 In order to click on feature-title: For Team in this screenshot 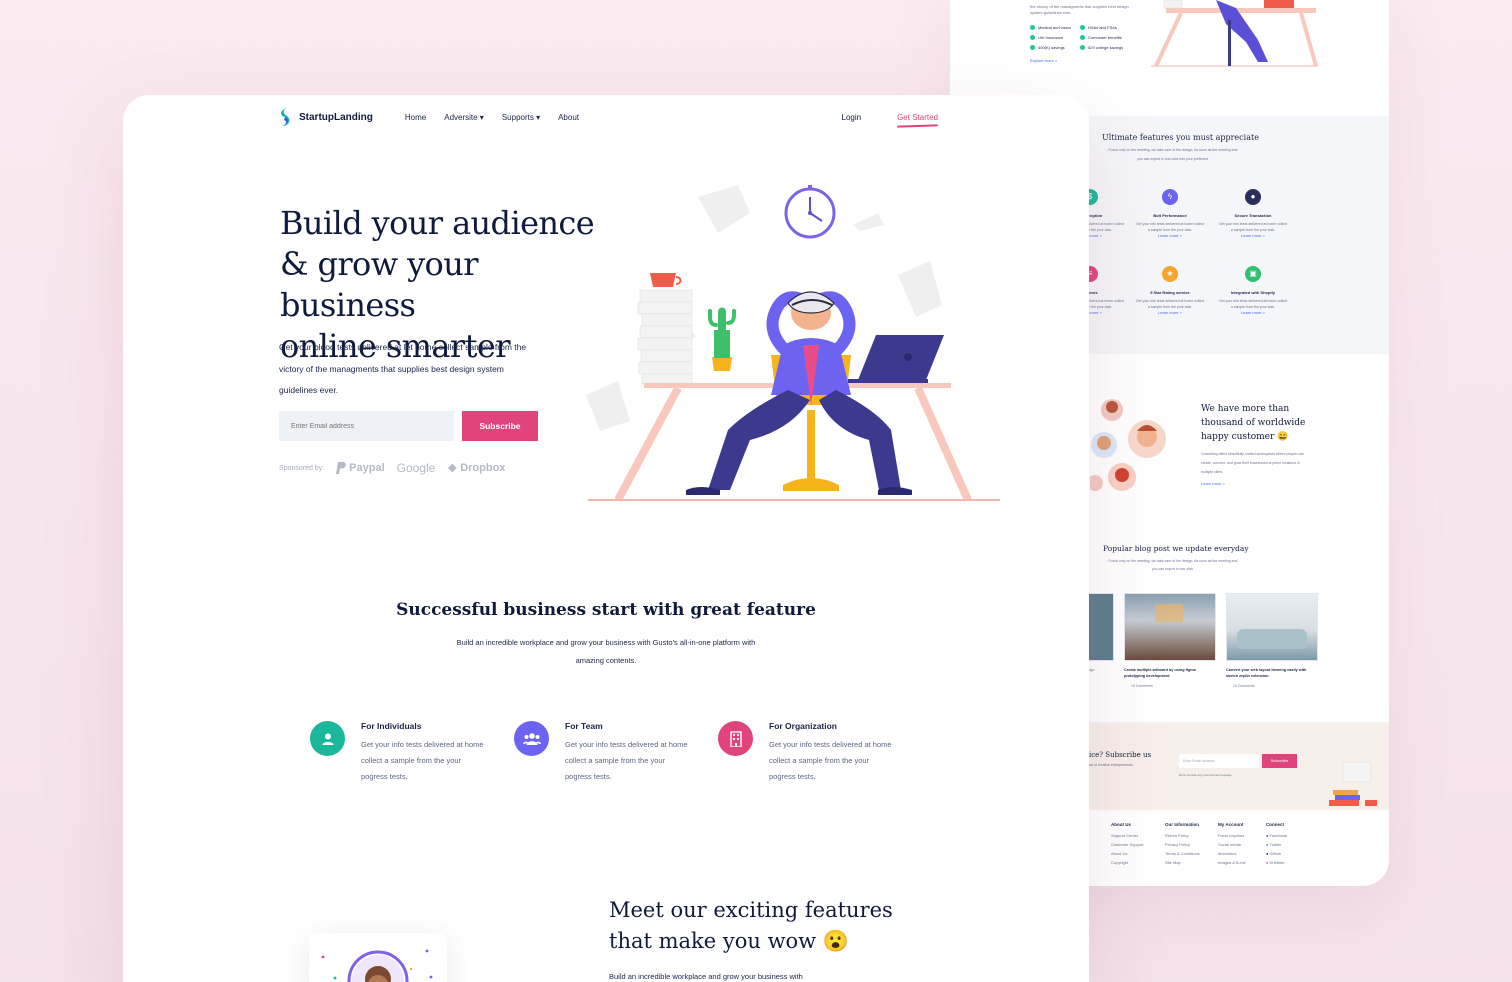, I will do `click(584, 726)`.